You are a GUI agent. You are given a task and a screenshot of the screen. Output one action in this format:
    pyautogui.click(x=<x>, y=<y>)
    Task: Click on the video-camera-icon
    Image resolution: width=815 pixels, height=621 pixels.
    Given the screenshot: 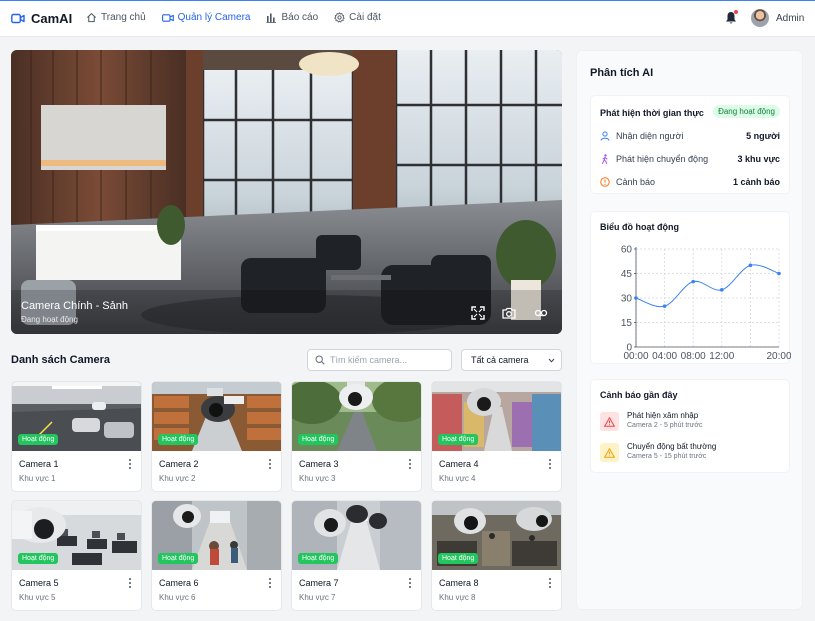 What is the action you would take?
    pyautogui.click(x=18, y=18)
    